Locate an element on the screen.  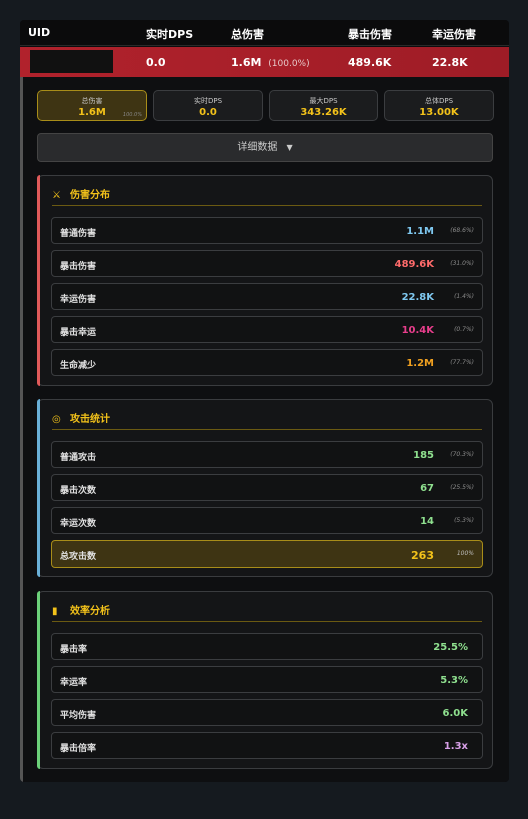
stat-card-sub: 100.0% is located at coordinates (132, 115).